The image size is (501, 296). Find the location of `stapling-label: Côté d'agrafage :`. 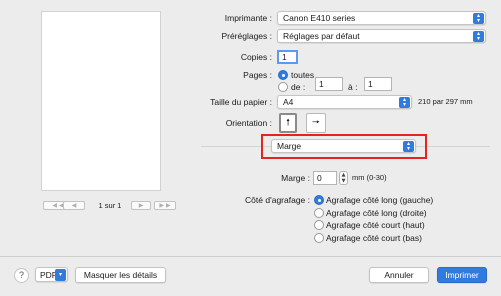

stapling-label: Côté d'agrafage : is located at coordinates (277, 200).